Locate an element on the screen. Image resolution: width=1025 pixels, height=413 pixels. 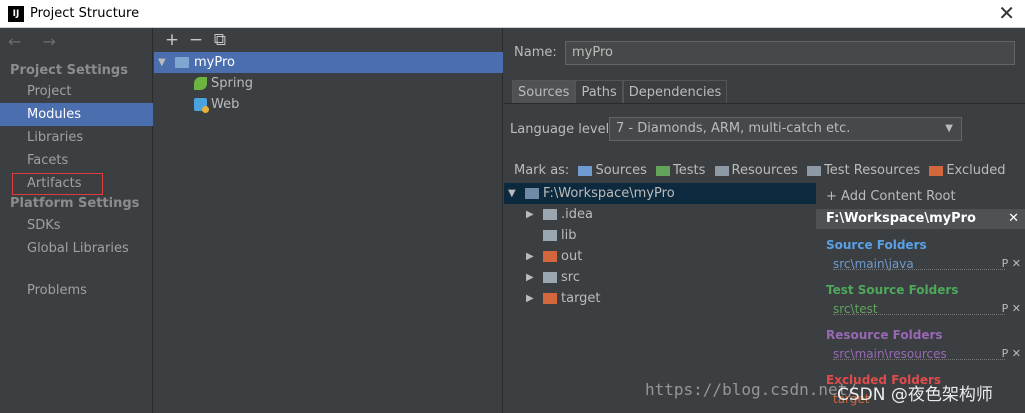
spring-icon is located at coordinates (200, 83).